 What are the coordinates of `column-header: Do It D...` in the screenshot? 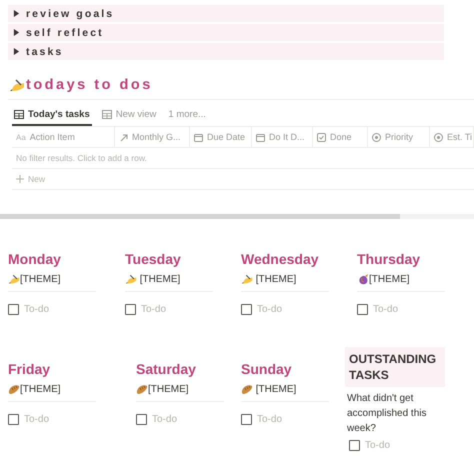 It's located at (287, 137).